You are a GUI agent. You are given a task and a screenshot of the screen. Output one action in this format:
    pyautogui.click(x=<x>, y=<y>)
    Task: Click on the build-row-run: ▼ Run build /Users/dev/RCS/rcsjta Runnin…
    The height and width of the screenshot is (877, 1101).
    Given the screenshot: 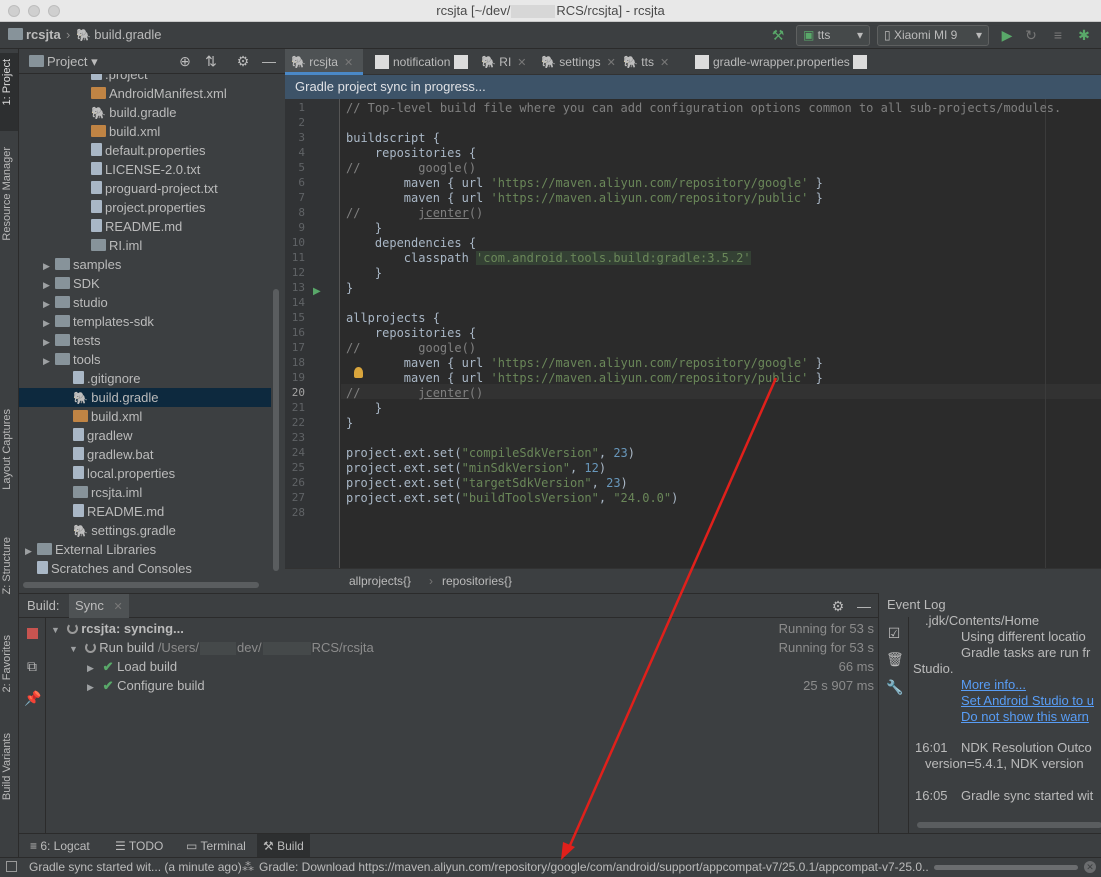 What is the action you would take?
    pyautogui.click(x=462, y=647)
    